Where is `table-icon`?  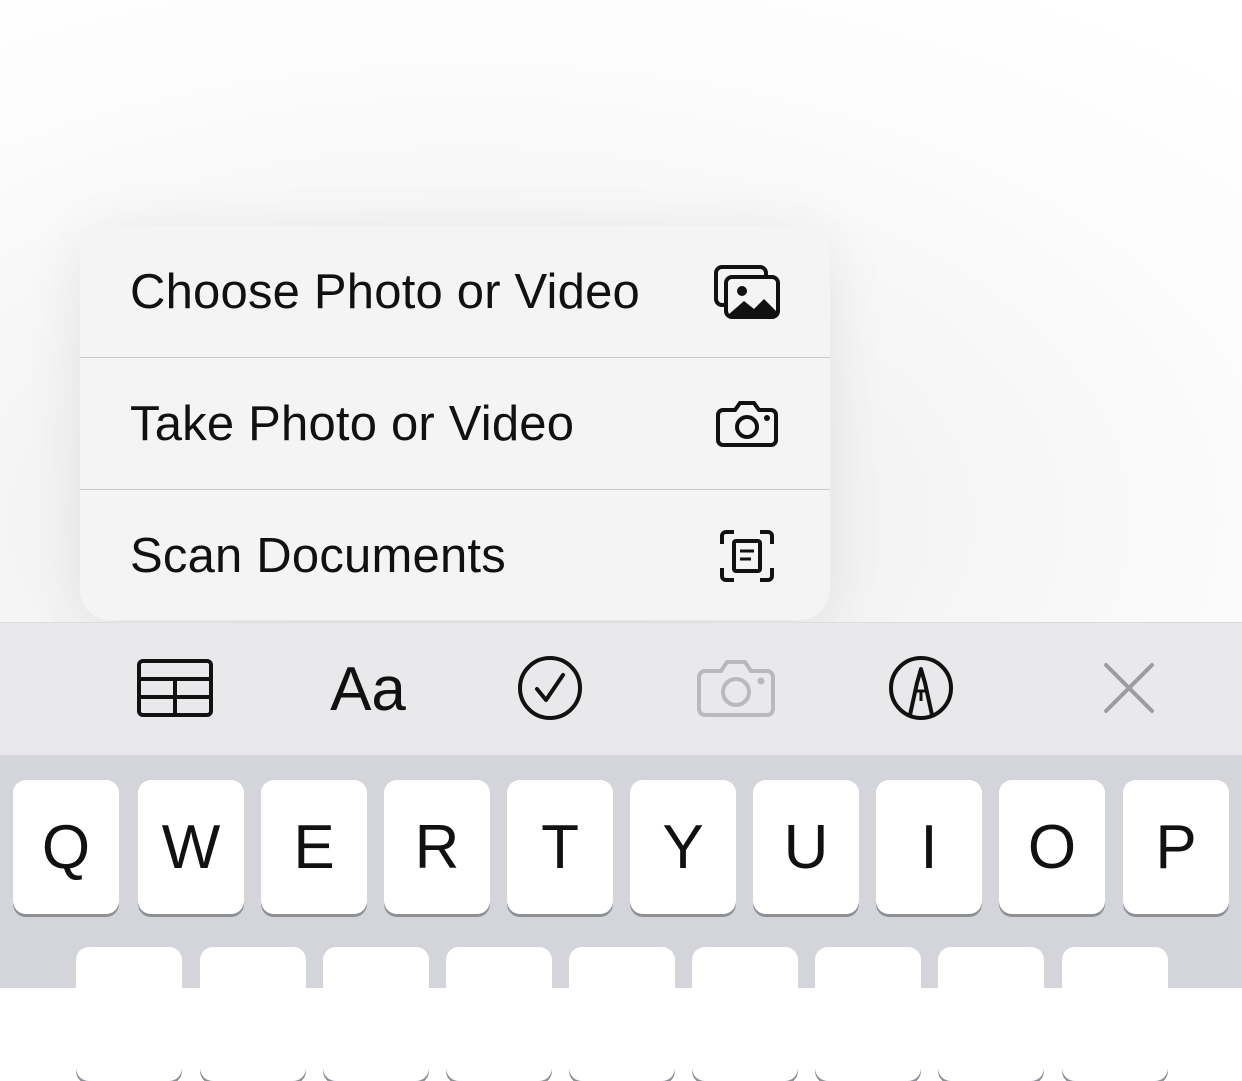
table-icon is located at coordinates (175, 690).